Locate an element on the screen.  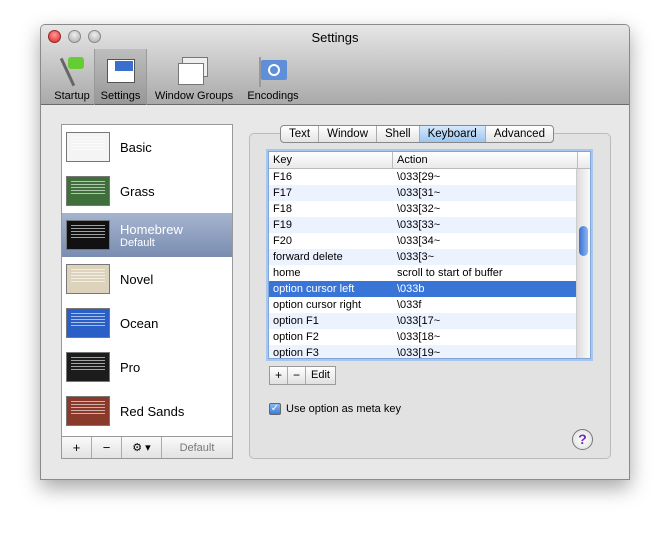
table-row: F19 \033[33~ is located at coordinates (429, 225).